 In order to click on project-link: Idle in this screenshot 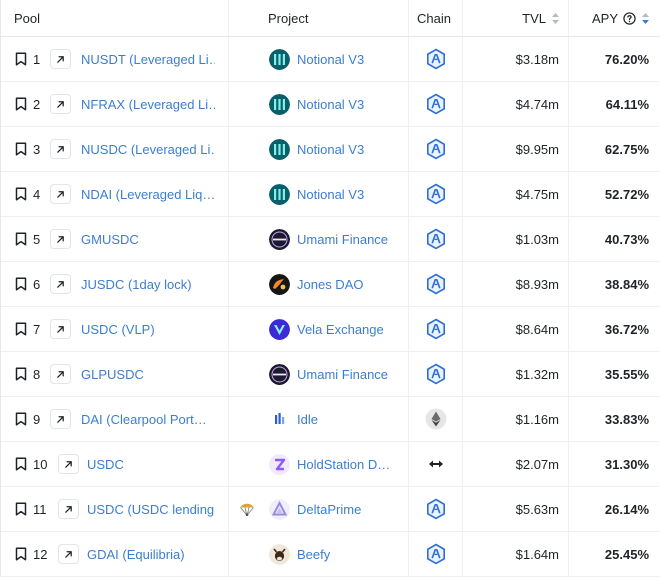, I will do `click(307, 419)`.